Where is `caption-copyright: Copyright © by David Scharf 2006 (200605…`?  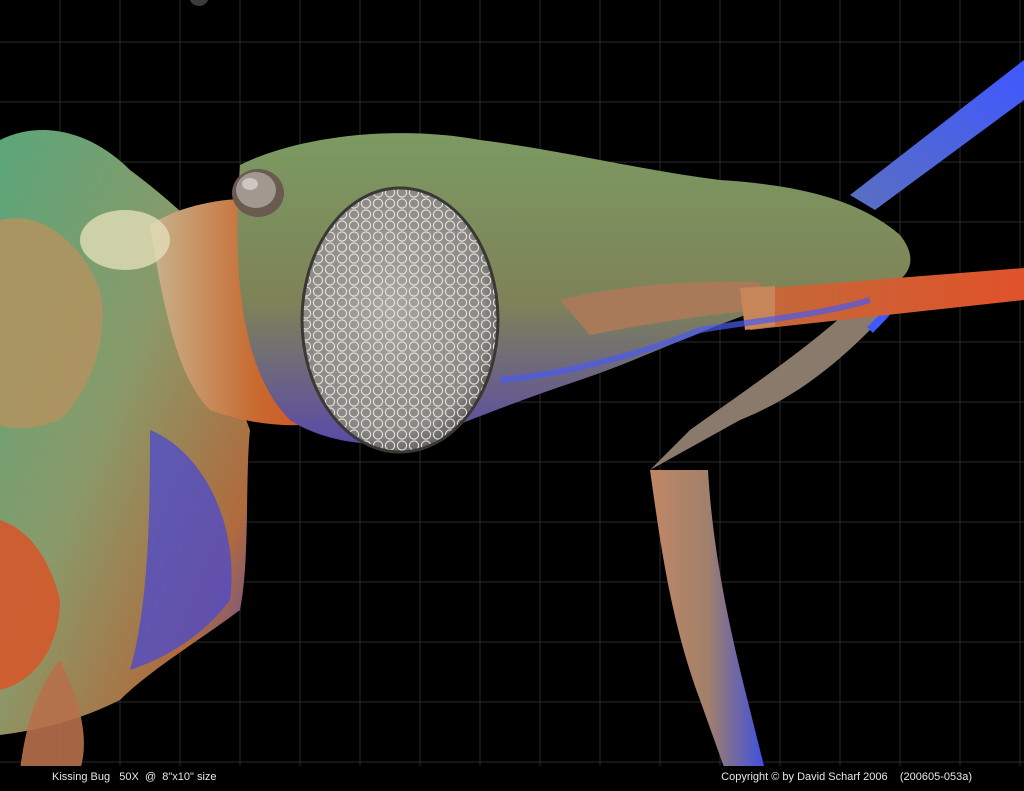
caption-copyright: Copyright © by David Scharf 2006 (200605… is located at coordinates (846, 777).